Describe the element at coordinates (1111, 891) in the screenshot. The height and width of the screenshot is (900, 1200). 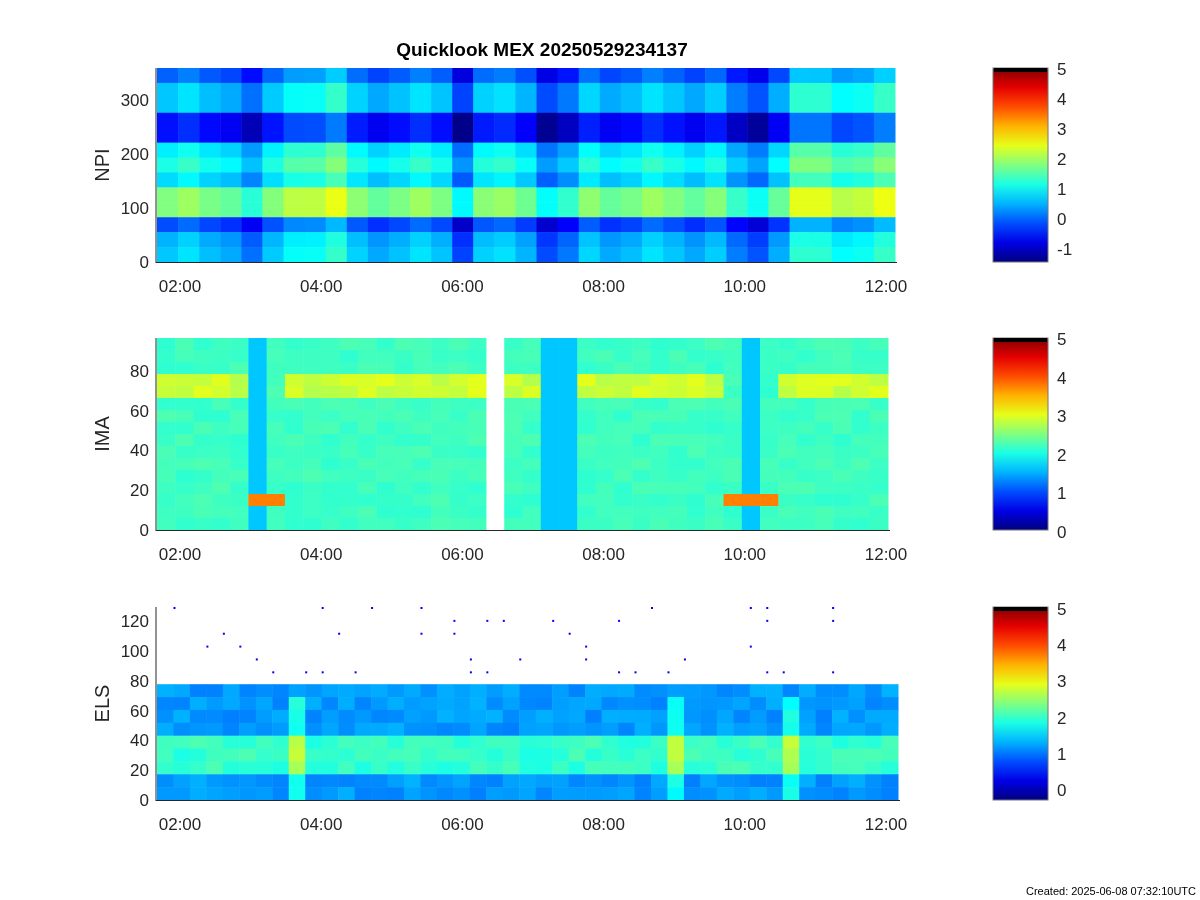
I see `creation-timestamp: Created: 2025-06-08 07:32:10UTC` at that location.